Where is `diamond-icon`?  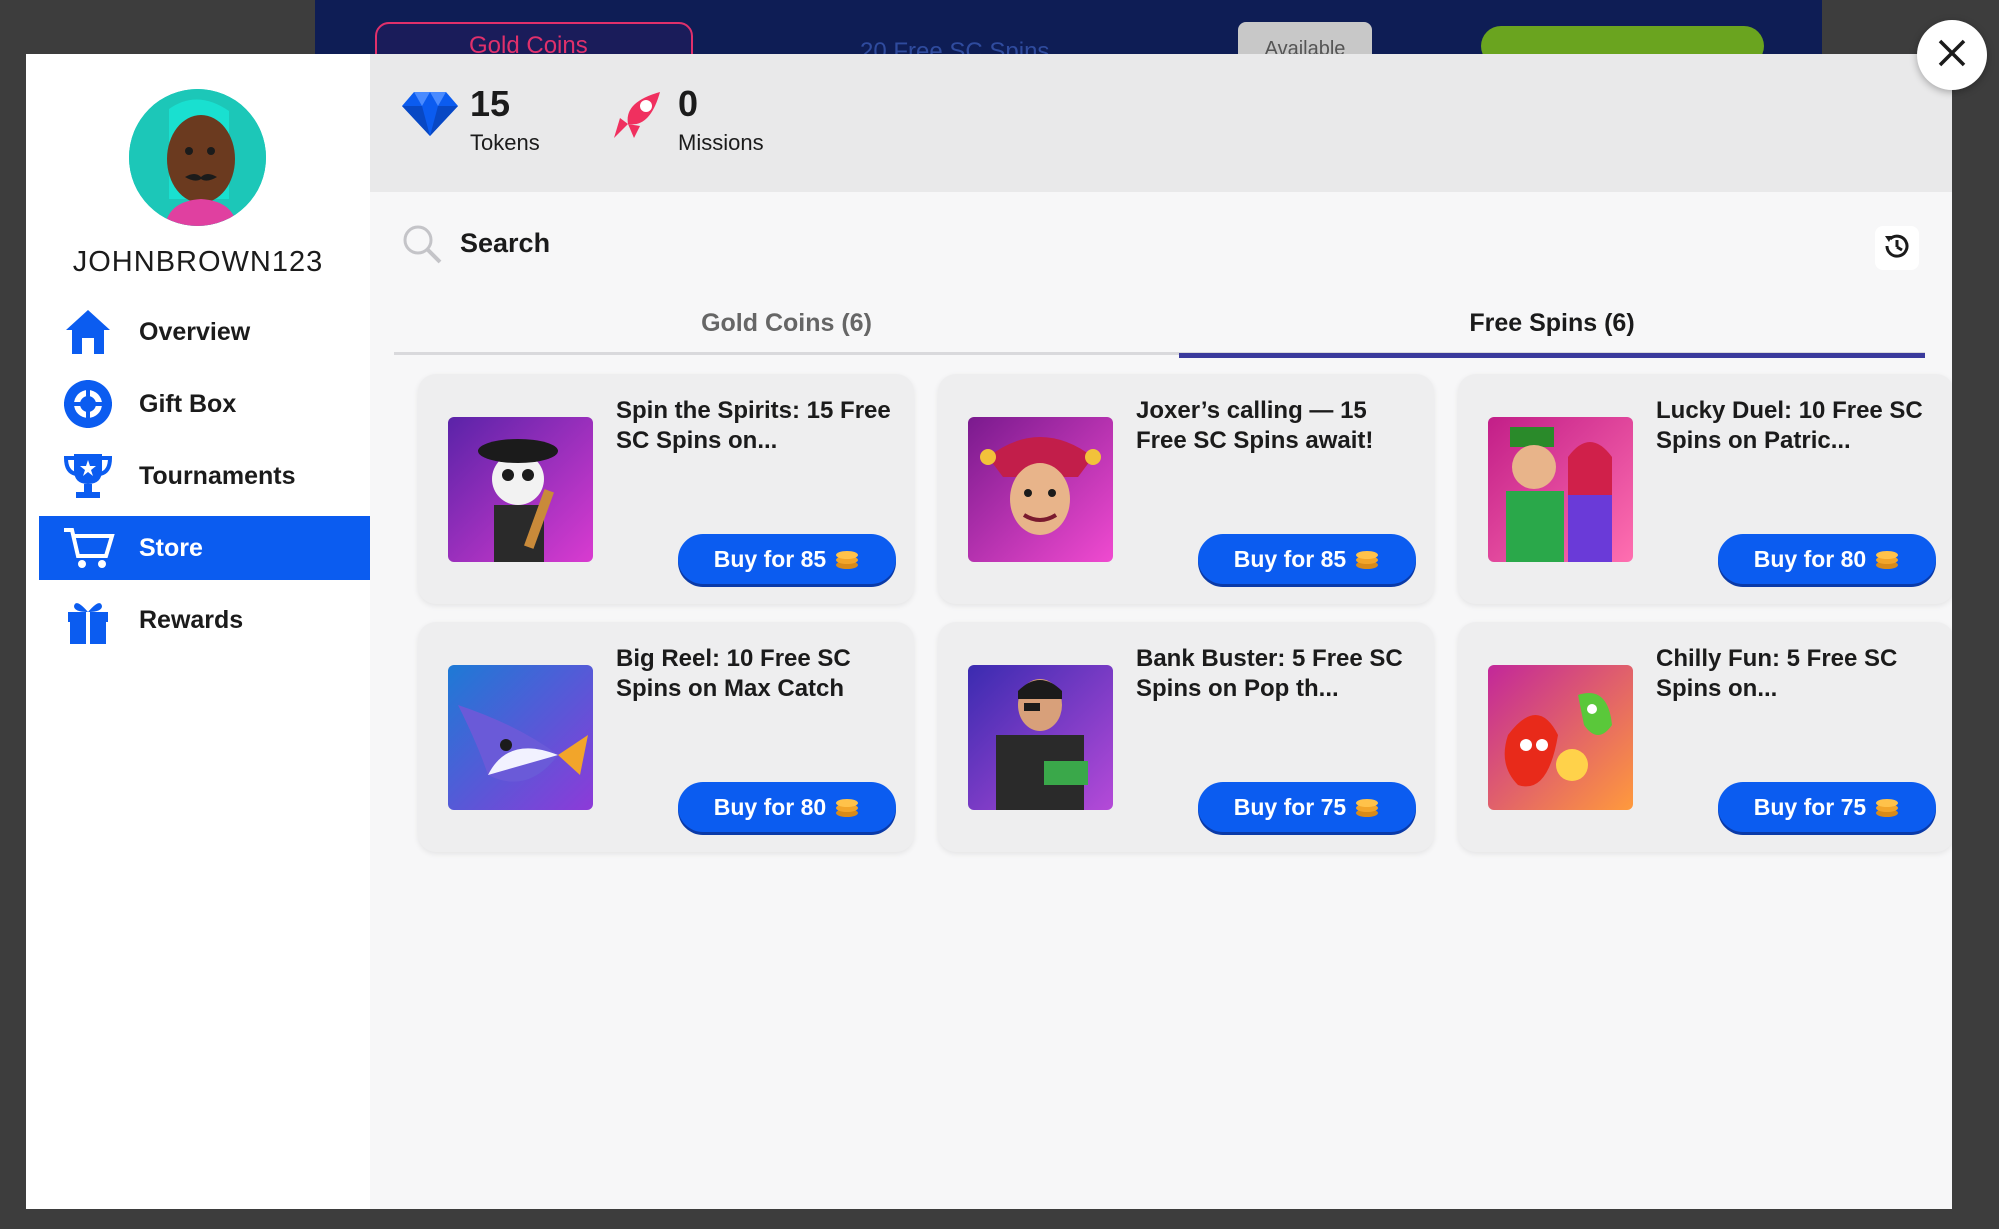 diamond-icon is located at coordinates (430, 115).